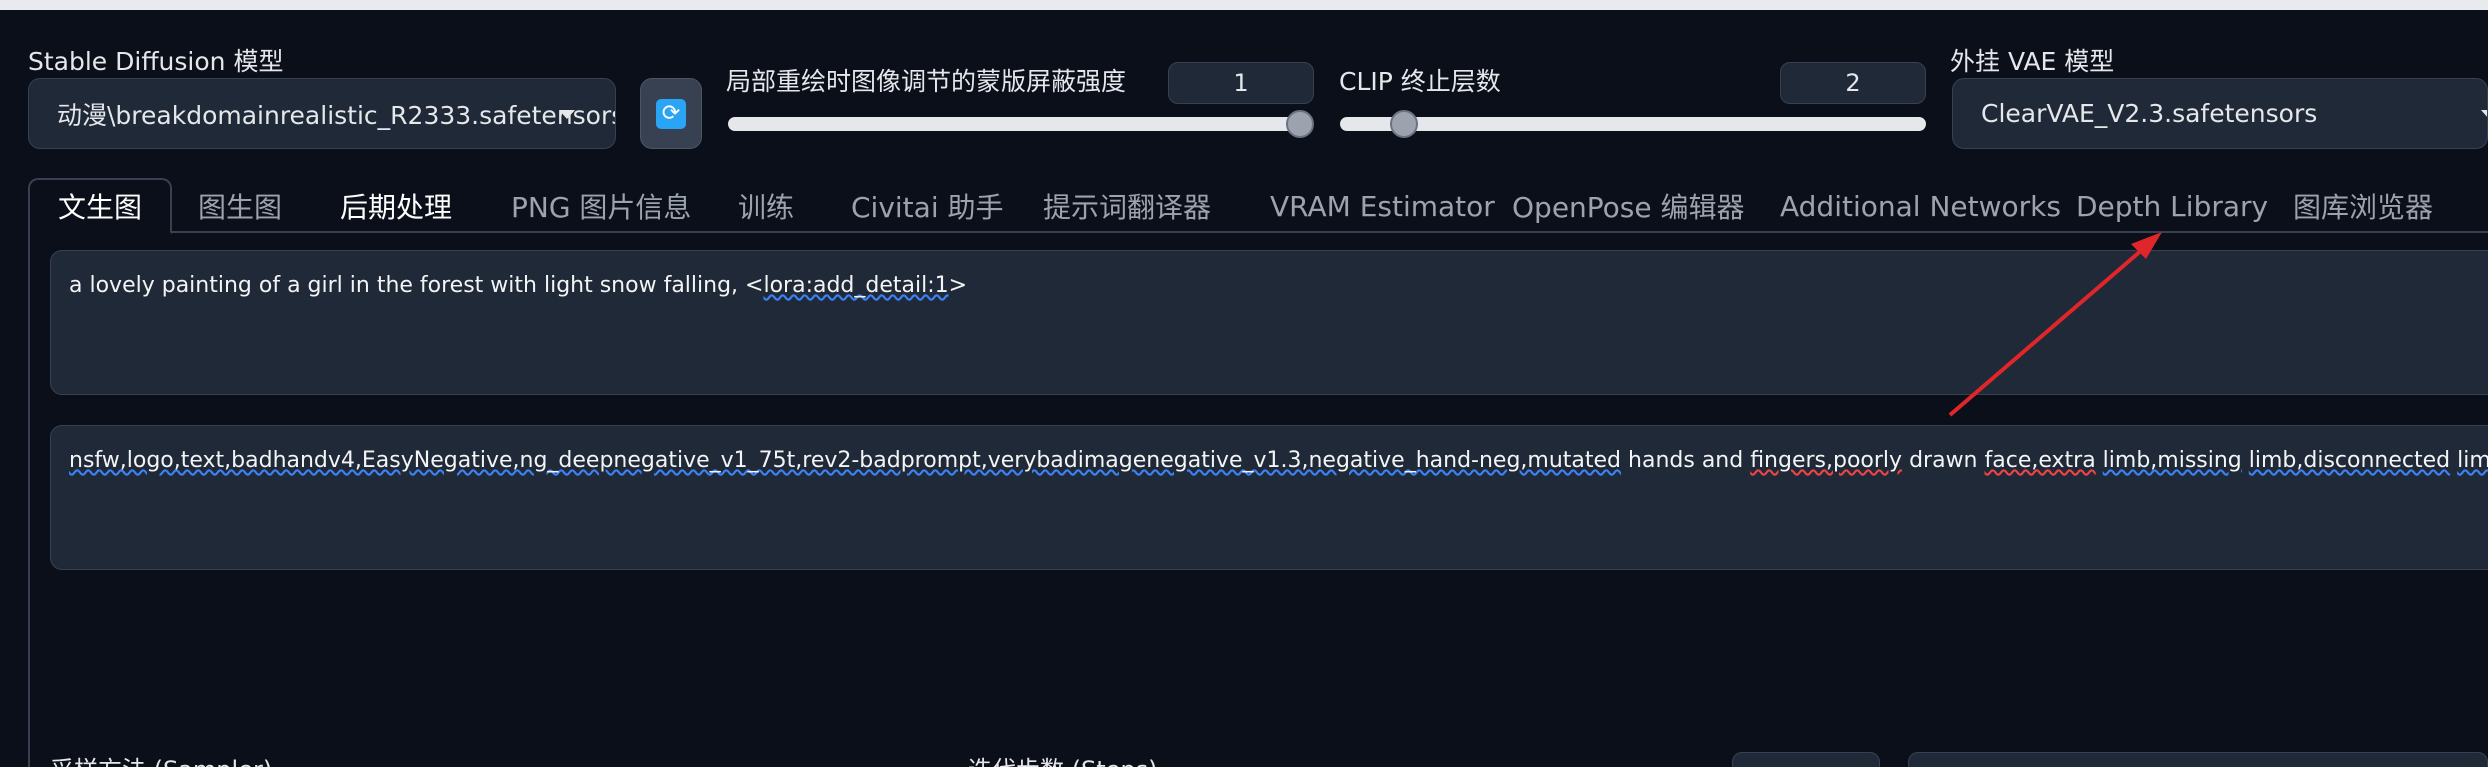 This screenshot has width=2488, height=767. I want to click on annotation-arrow-icon, so click(2055, 324).